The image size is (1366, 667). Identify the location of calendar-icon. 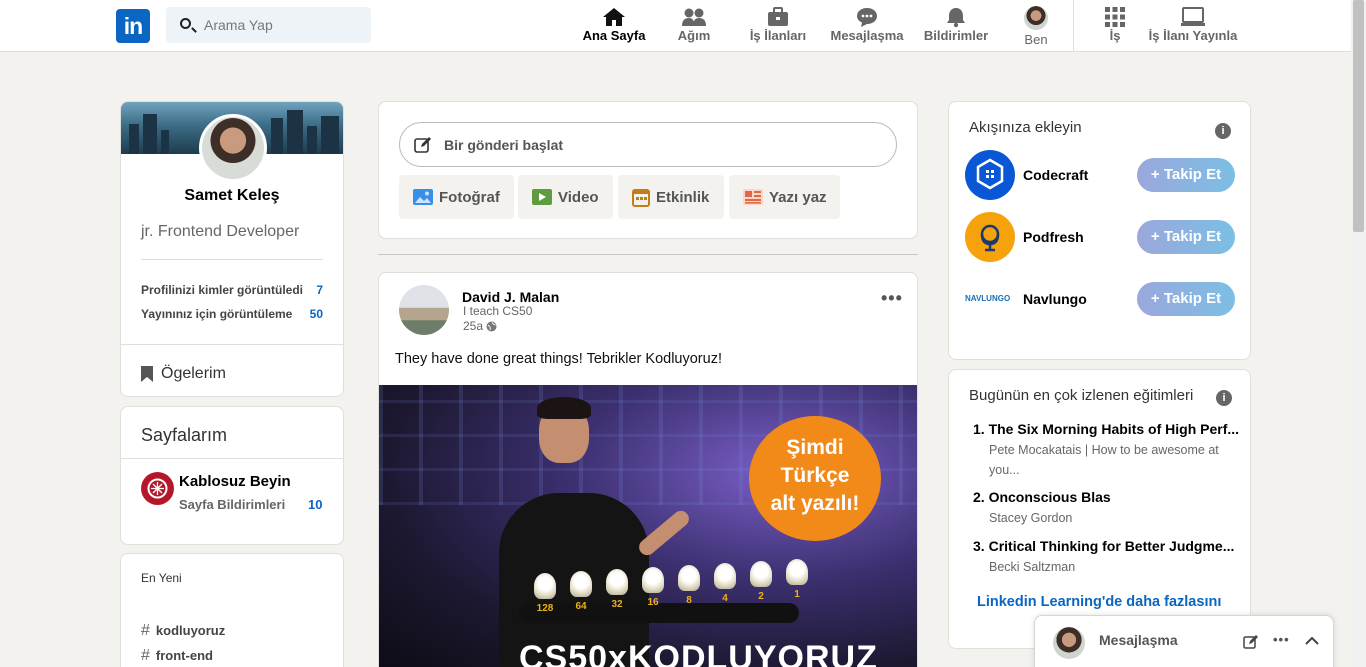
(641, 198).